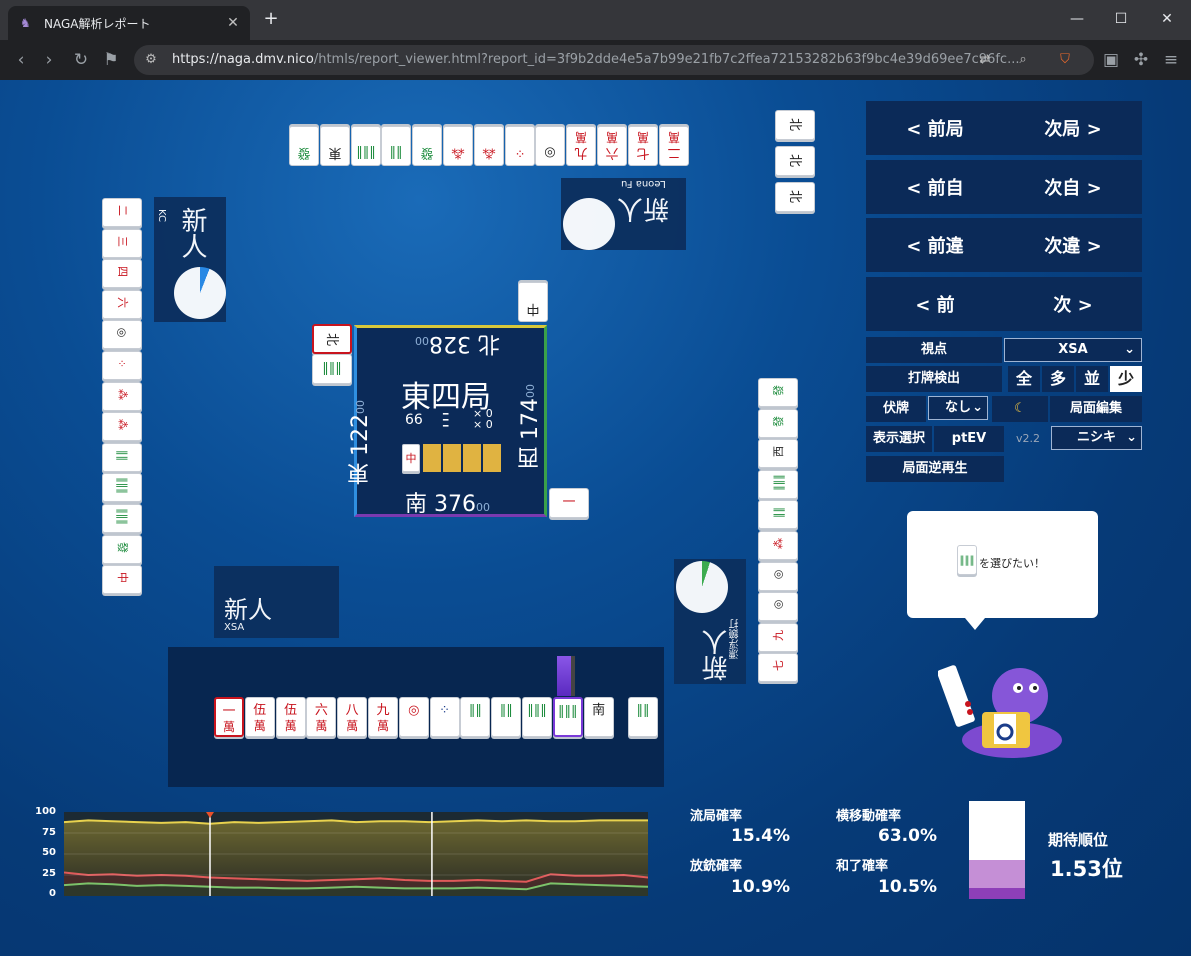 This screenshot has width=1191, height=956. What do you see at coordinates (598, 717) in the screenshot?
I see `hand-tile: 南` at bounding box center [598, 717].